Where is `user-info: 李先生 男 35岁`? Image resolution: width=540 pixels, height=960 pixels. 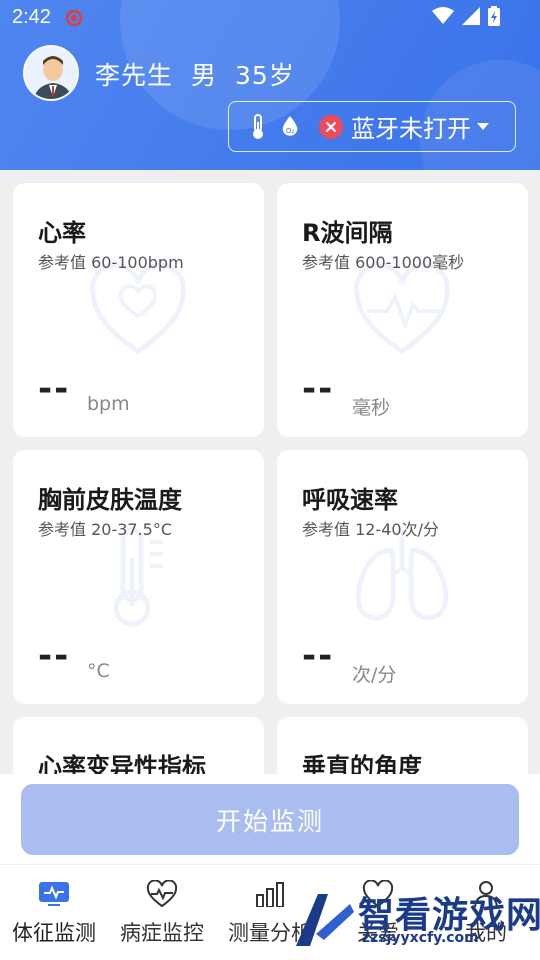 user-info: 李先生 男 35岁 is located at coordinates (195, 74).